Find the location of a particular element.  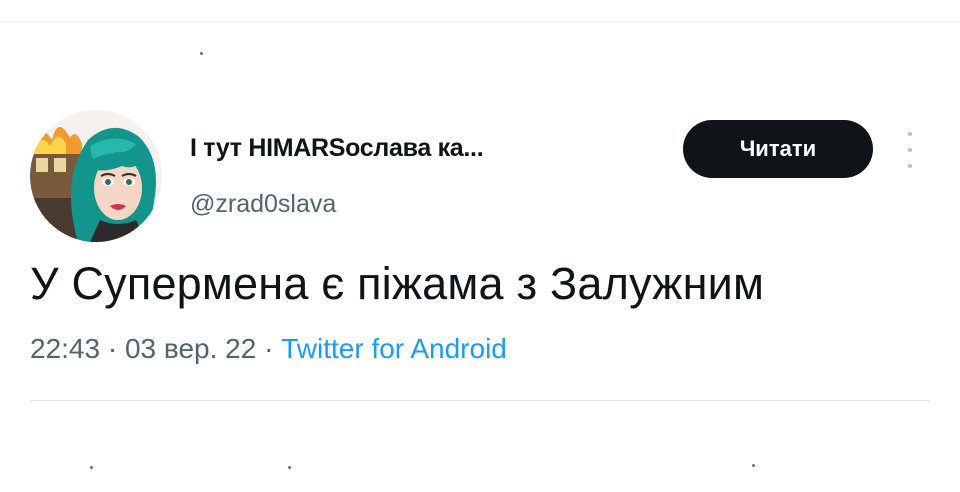

avatar is located at coordinates (96, 176).